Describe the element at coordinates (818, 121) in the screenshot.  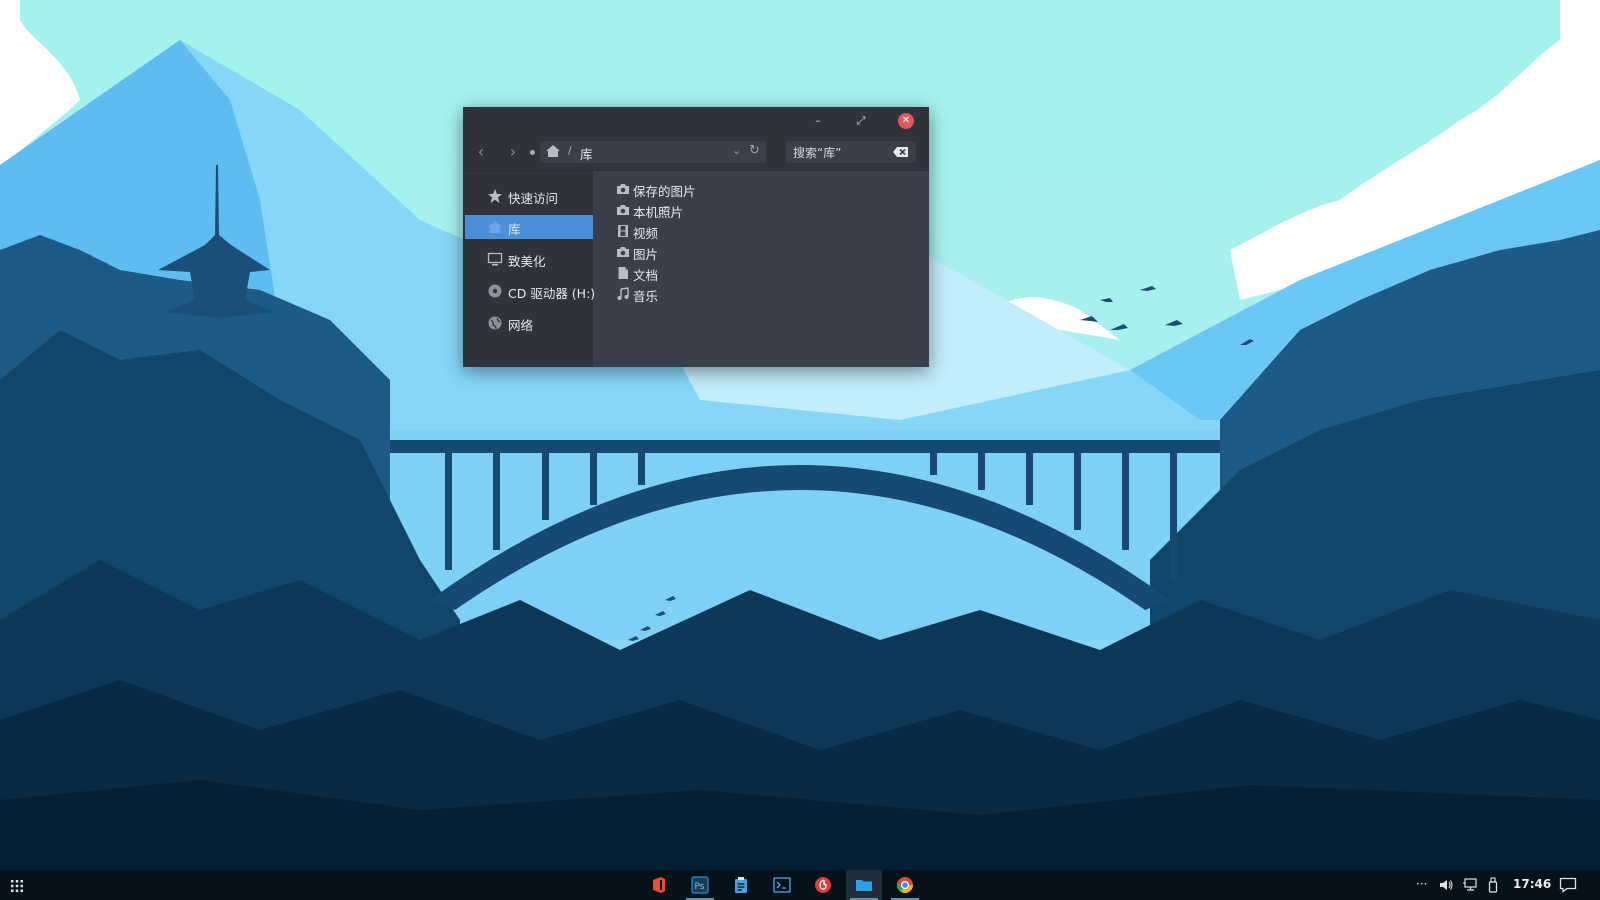
I see `minimize-button: –` at that location.